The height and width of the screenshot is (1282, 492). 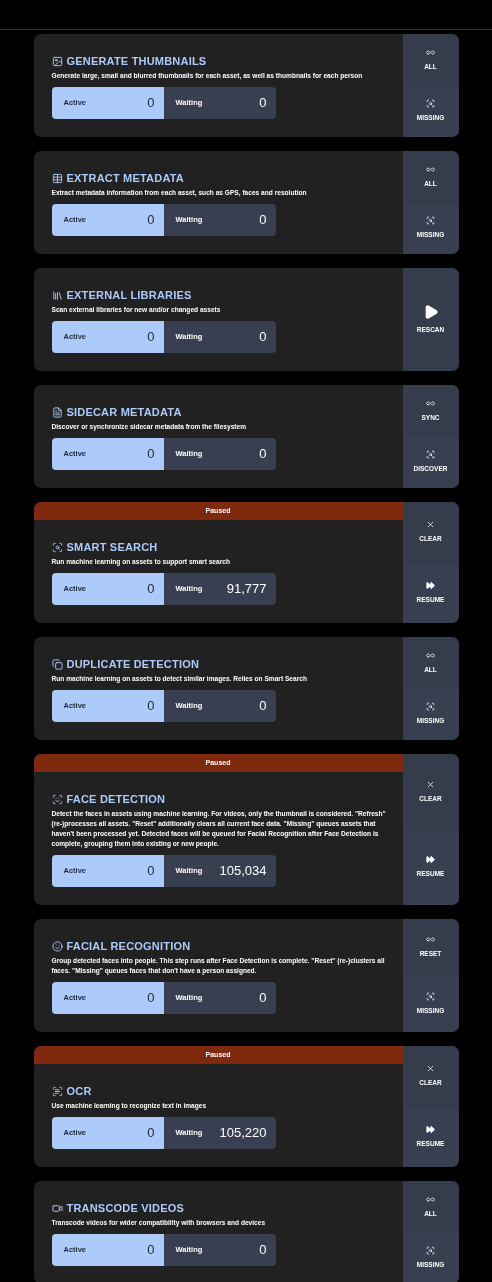 What do you see at coordinates (128, 946) in the screenshot?
I see `job-title: FACIAL RECOGNITION` at bounding box center [128, 946].